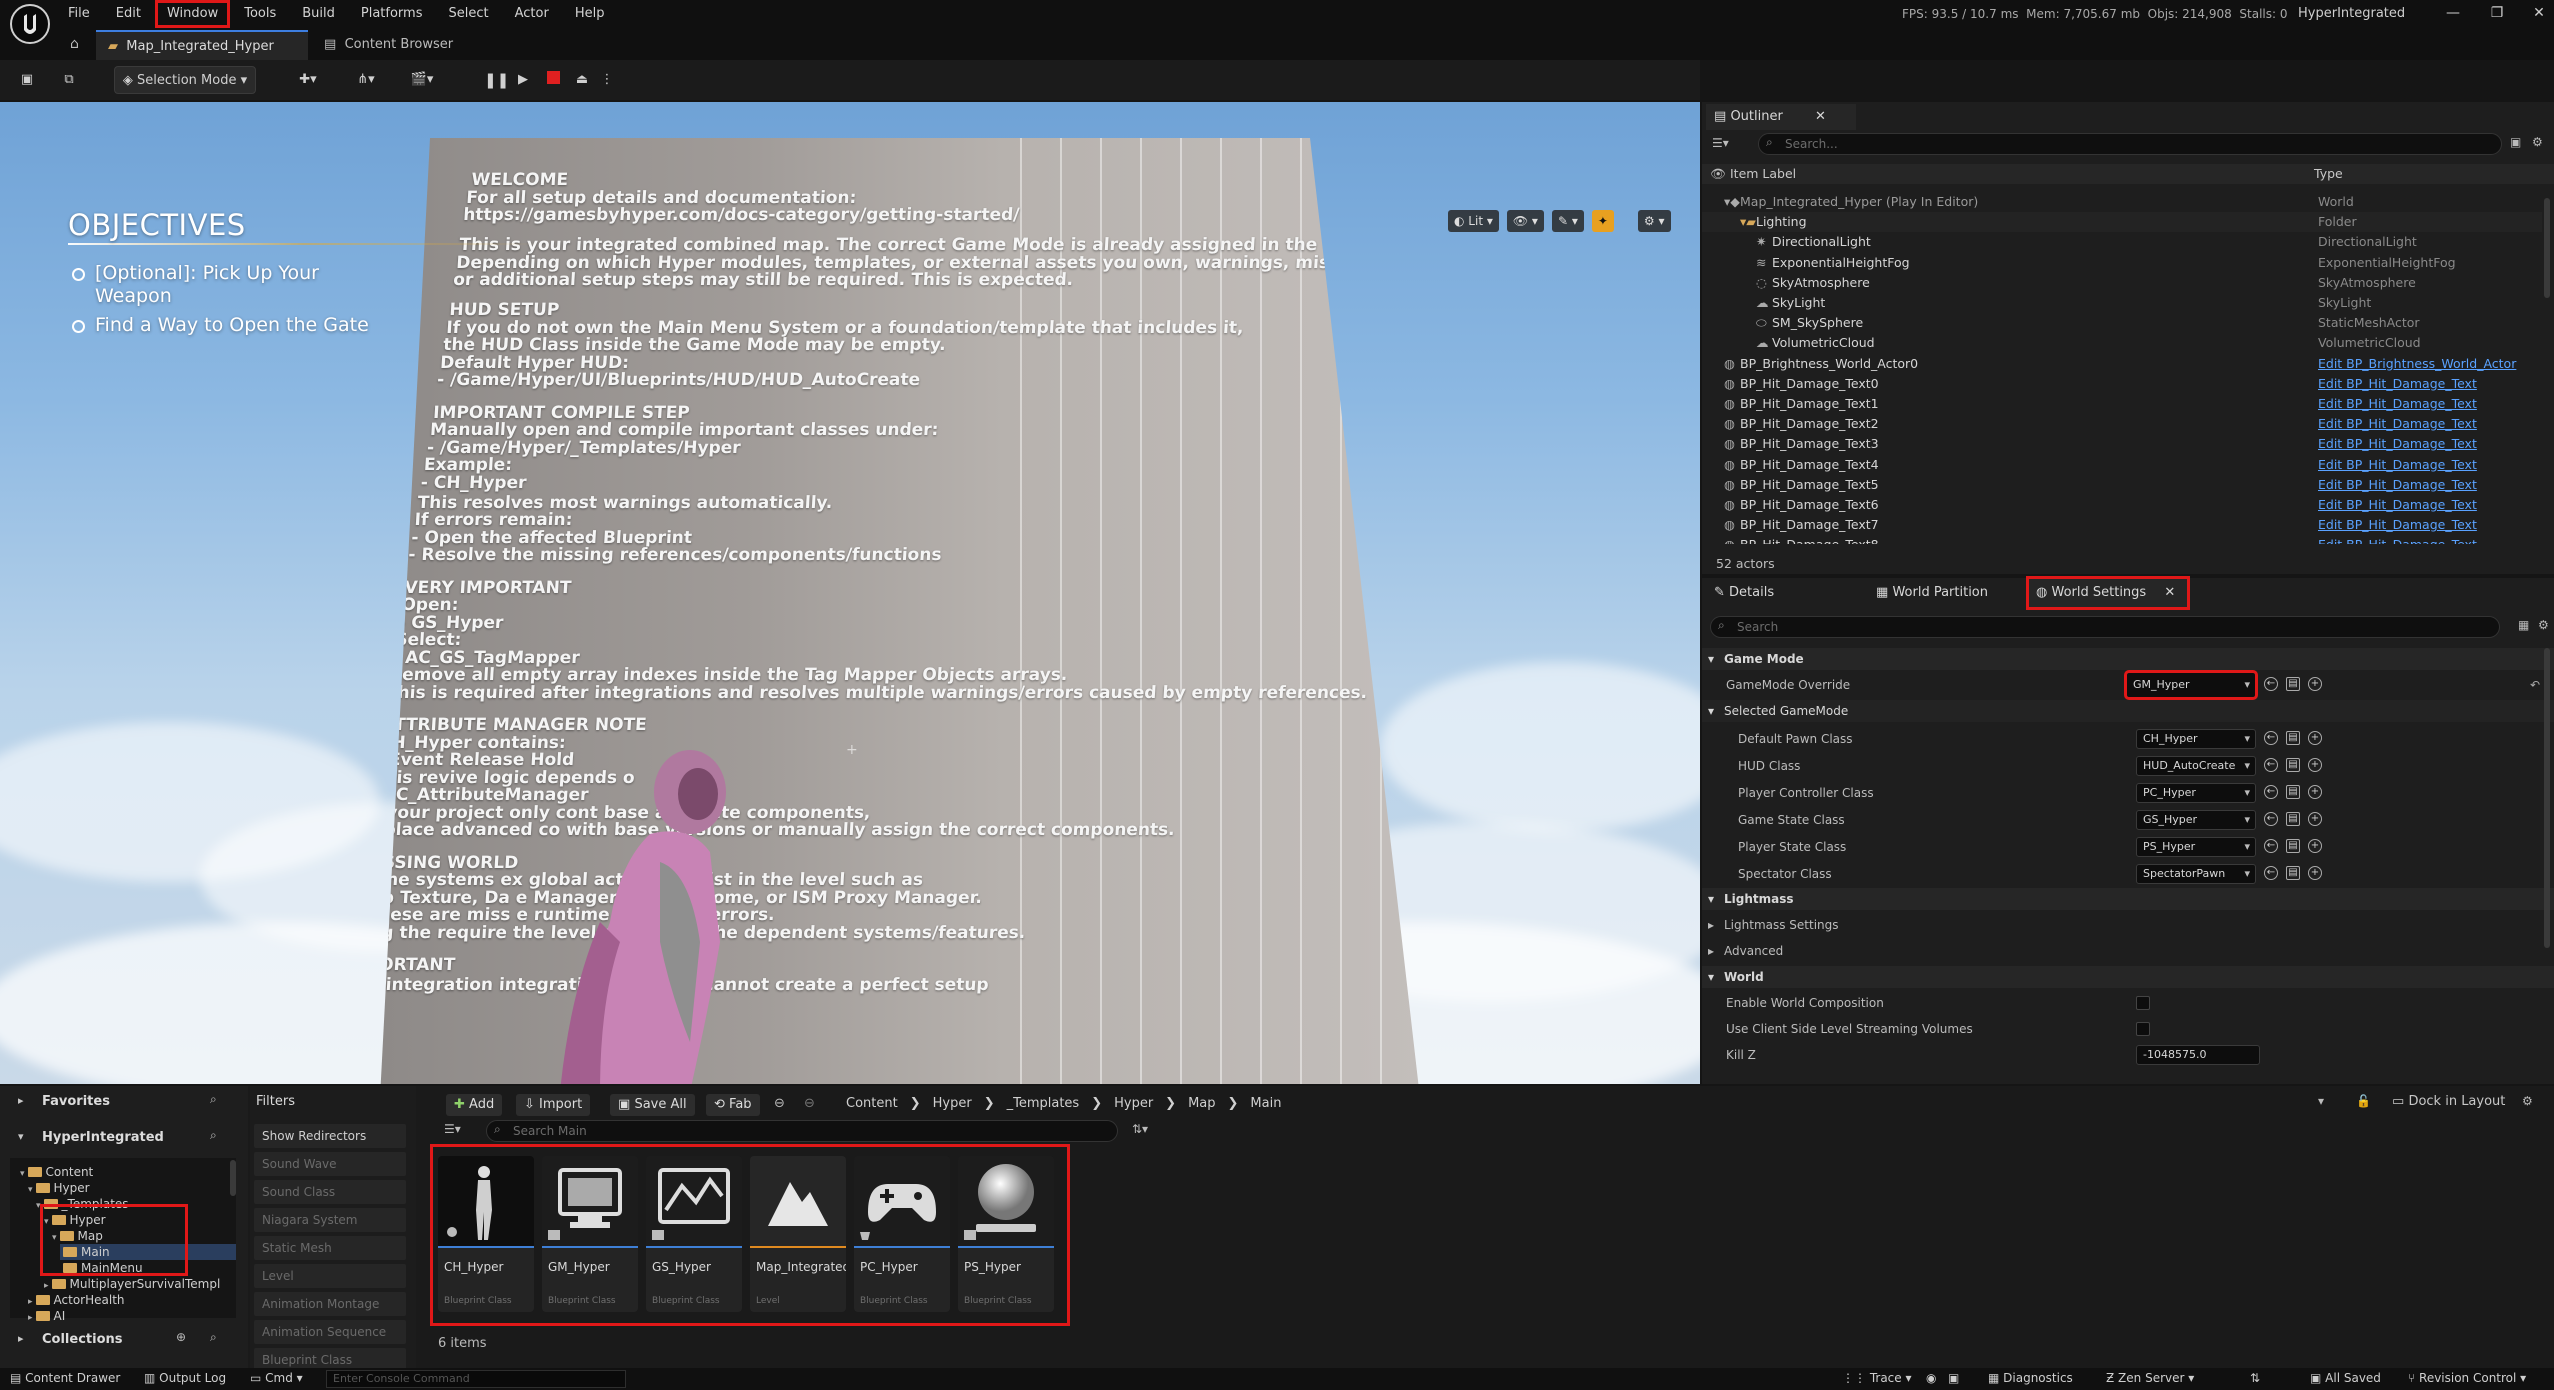 This screenshot has width=2554, height=1390. What do you see at coordinates (1654, 221) in the screenshot?
I see `viewport-settings-icon: ⚙ ▾` at bounding box center [1654, 221].